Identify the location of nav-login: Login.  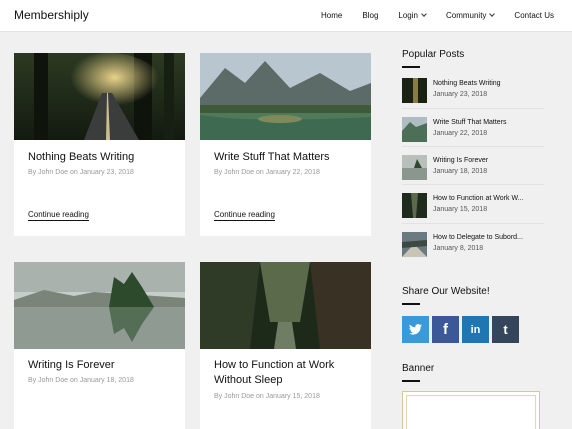
(412, 15).